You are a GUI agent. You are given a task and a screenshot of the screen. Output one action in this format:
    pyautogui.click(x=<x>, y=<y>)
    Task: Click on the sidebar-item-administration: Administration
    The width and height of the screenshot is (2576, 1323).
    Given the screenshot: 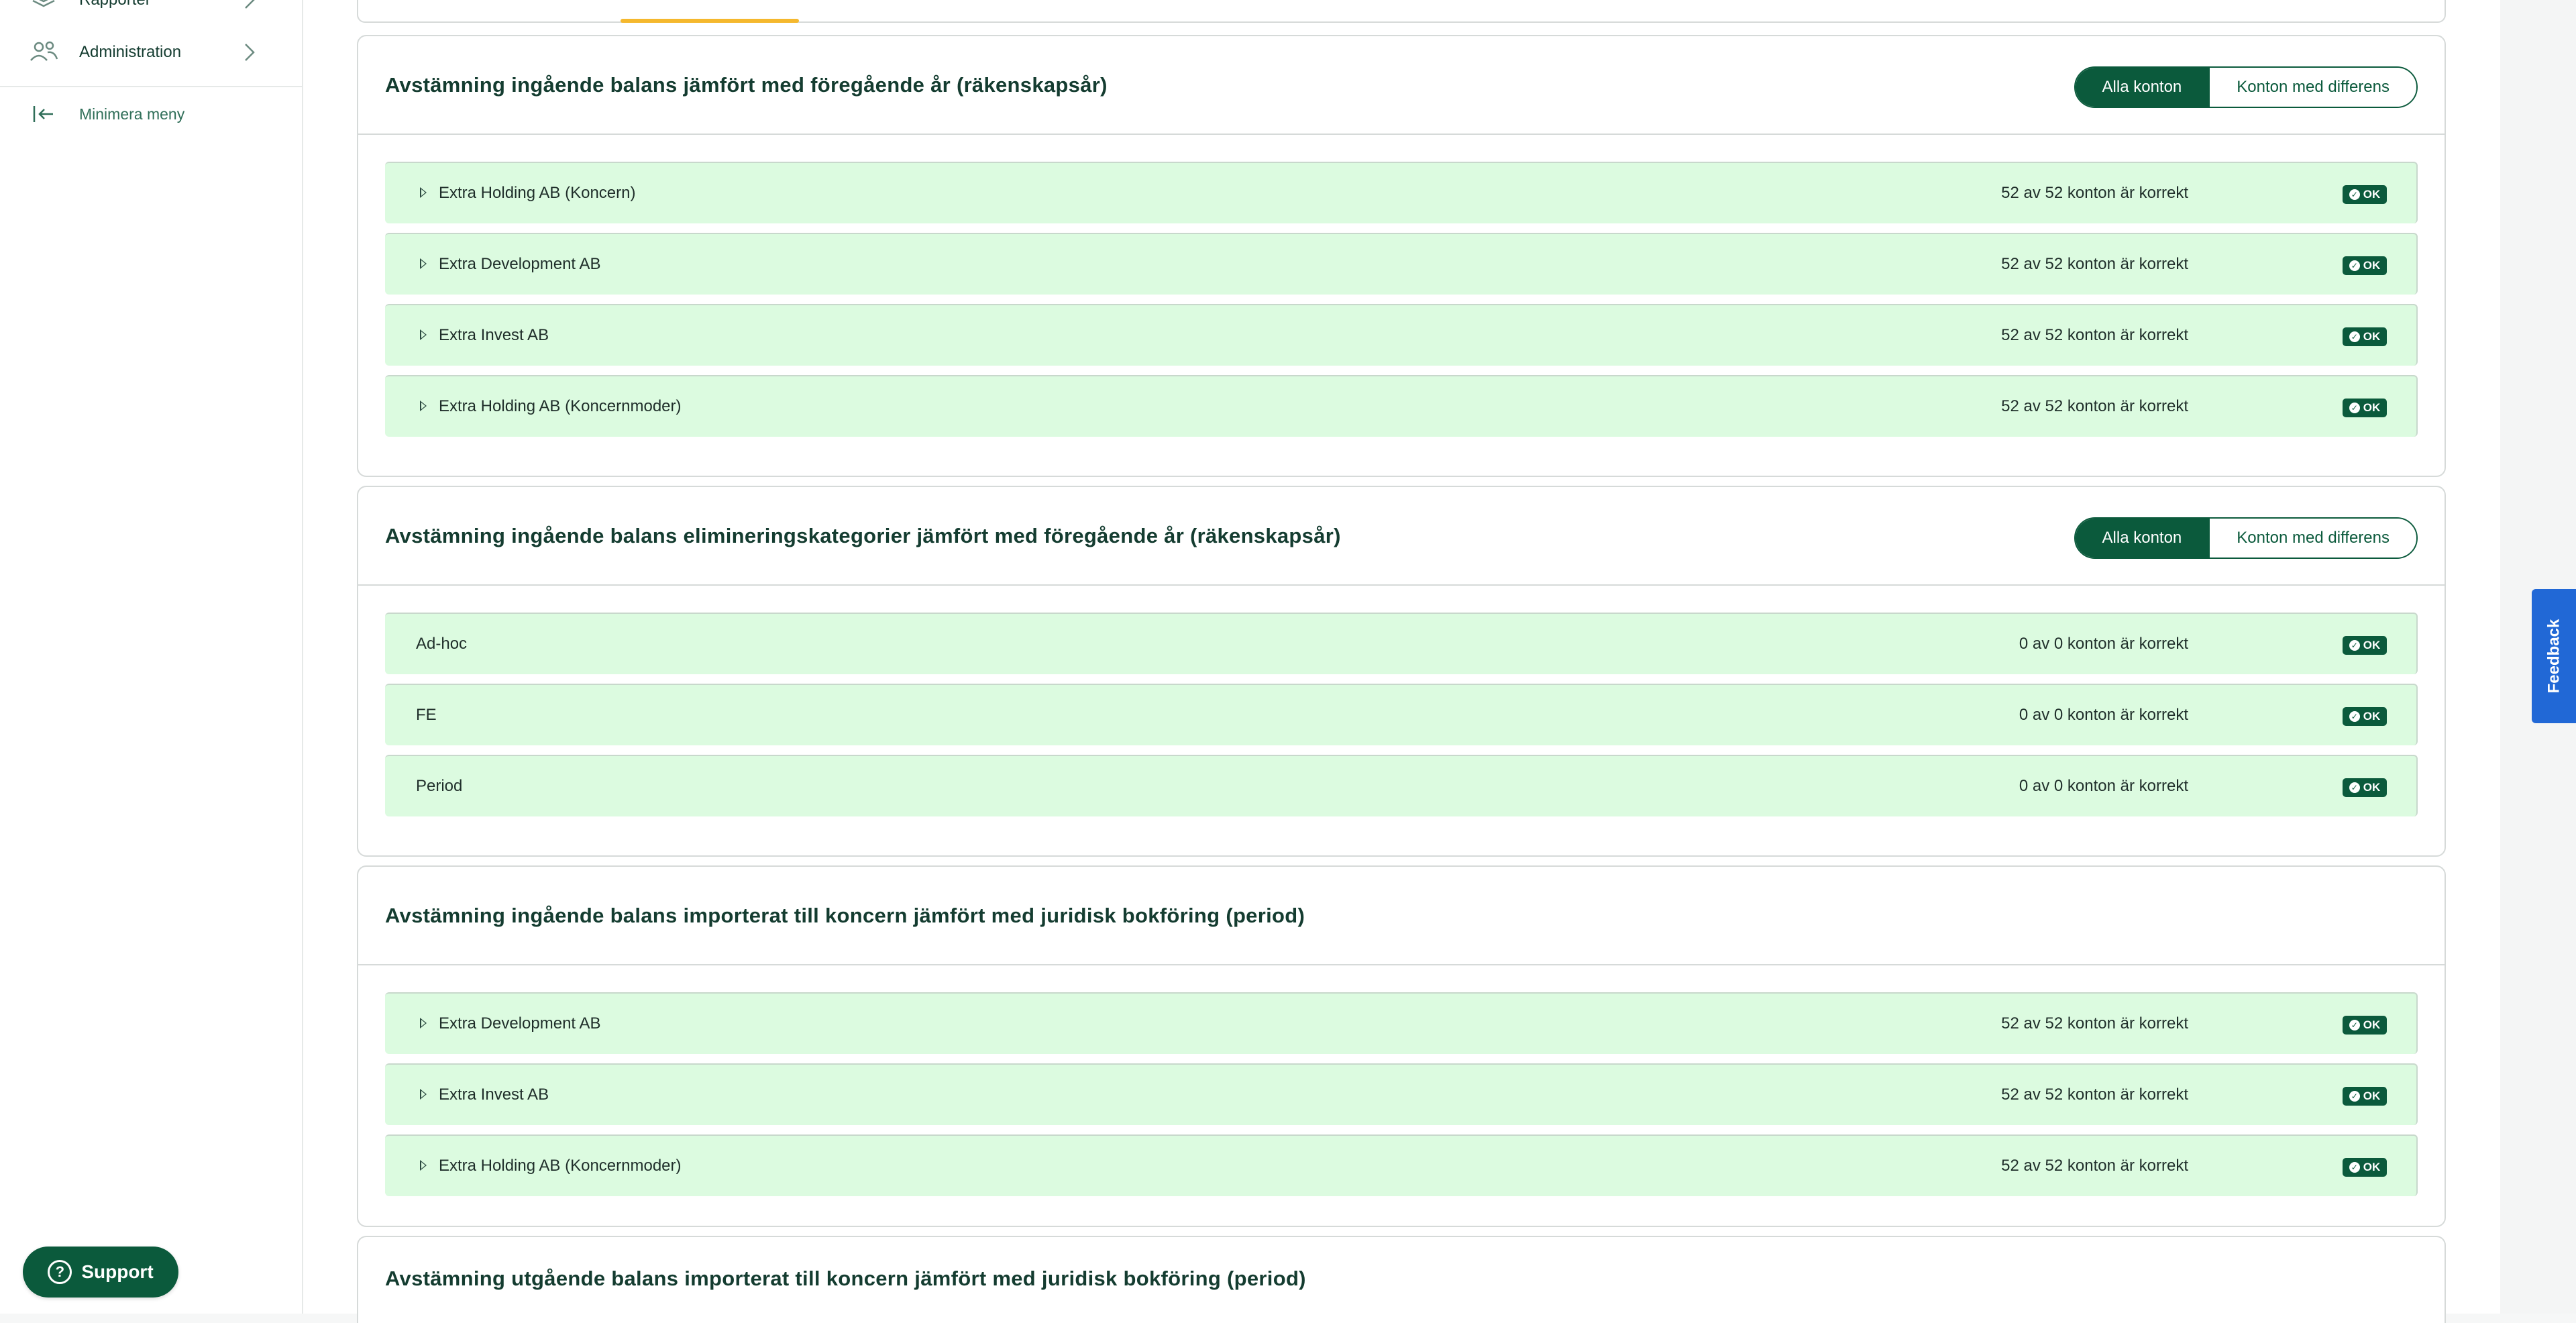 What is the action you would take?
    pyautogui.click(x=147, y=52)
    